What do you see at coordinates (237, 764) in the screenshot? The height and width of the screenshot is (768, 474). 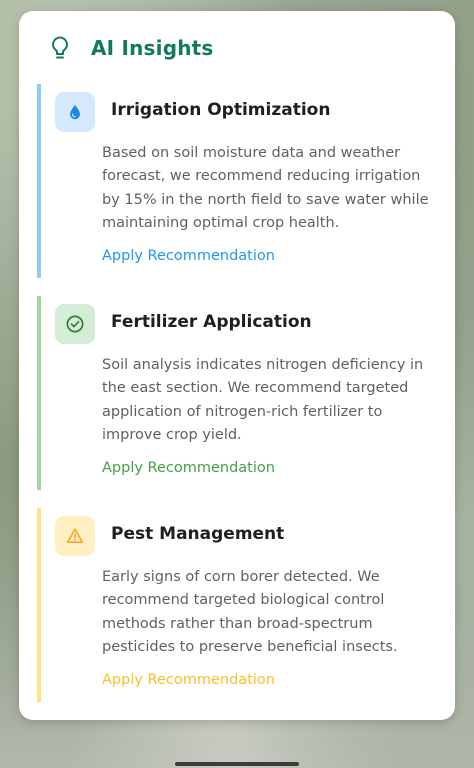 I see `home-indicator` at bounding box center [237, 764].